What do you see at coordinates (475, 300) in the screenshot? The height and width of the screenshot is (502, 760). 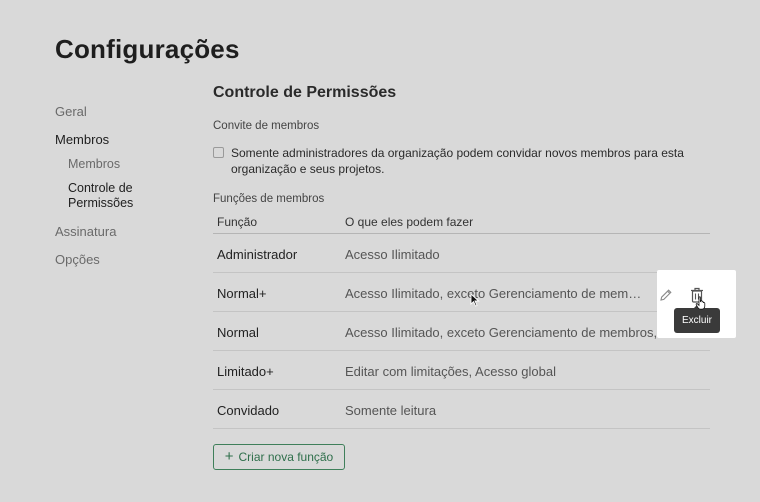 I see `mouse-cursor-icon` at bounding box center [475, 300].